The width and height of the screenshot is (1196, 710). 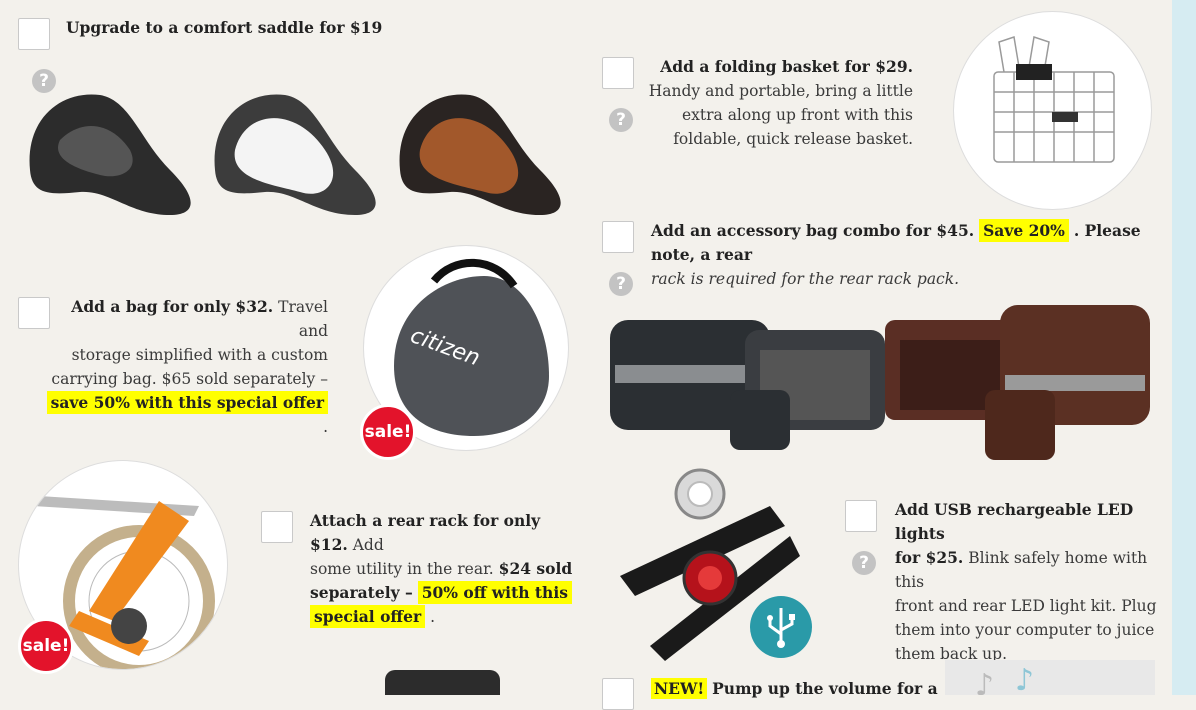 What do you see at coordinates (172, 306) in the screenshot?
I see `bag-title: Add a bag for only $32.` at bounding box center [172, 306].